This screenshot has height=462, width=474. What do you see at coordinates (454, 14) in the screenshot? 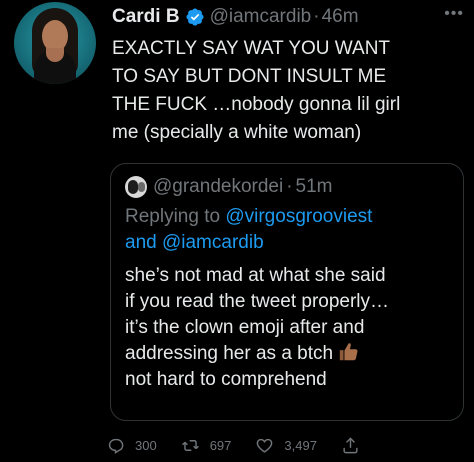
I see `more-options-icon: •••` at bounding box center [454, 14].